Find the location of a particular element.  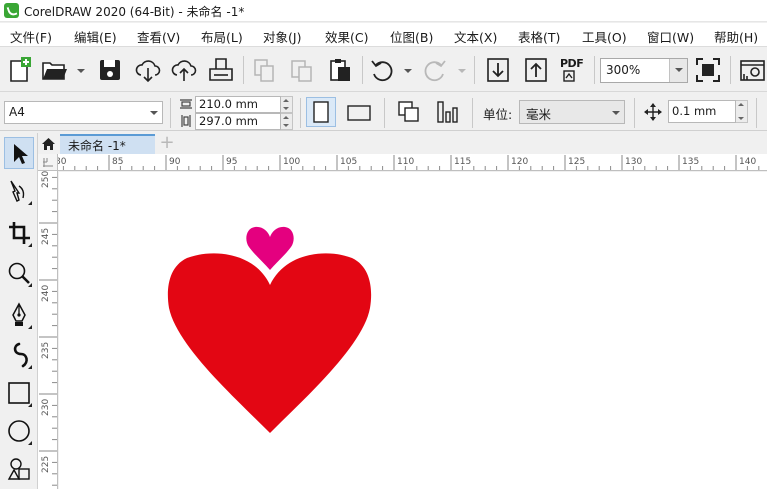

copy-icon is located at coordinates (265, 70).